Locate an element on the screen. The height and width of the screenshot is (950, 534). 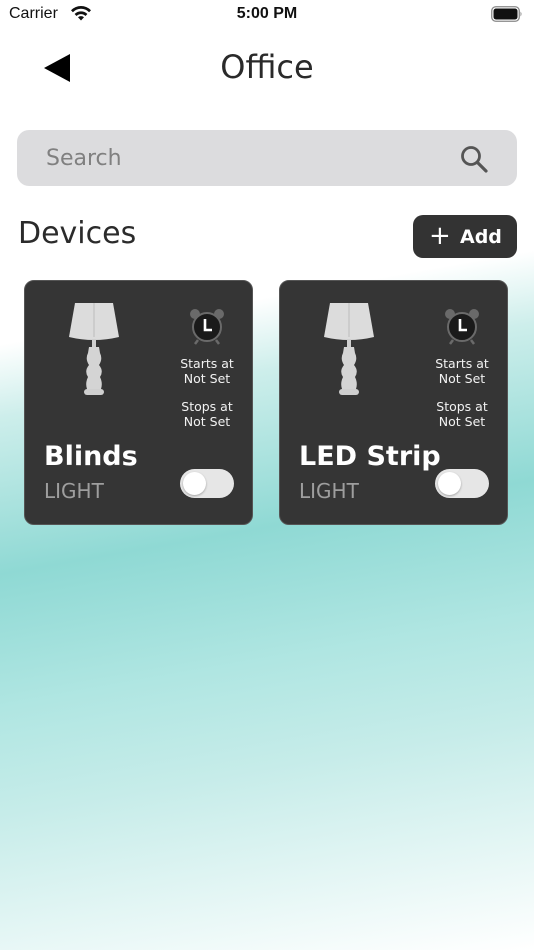
add-device-button: + Add is located at coordinates (465, 236).